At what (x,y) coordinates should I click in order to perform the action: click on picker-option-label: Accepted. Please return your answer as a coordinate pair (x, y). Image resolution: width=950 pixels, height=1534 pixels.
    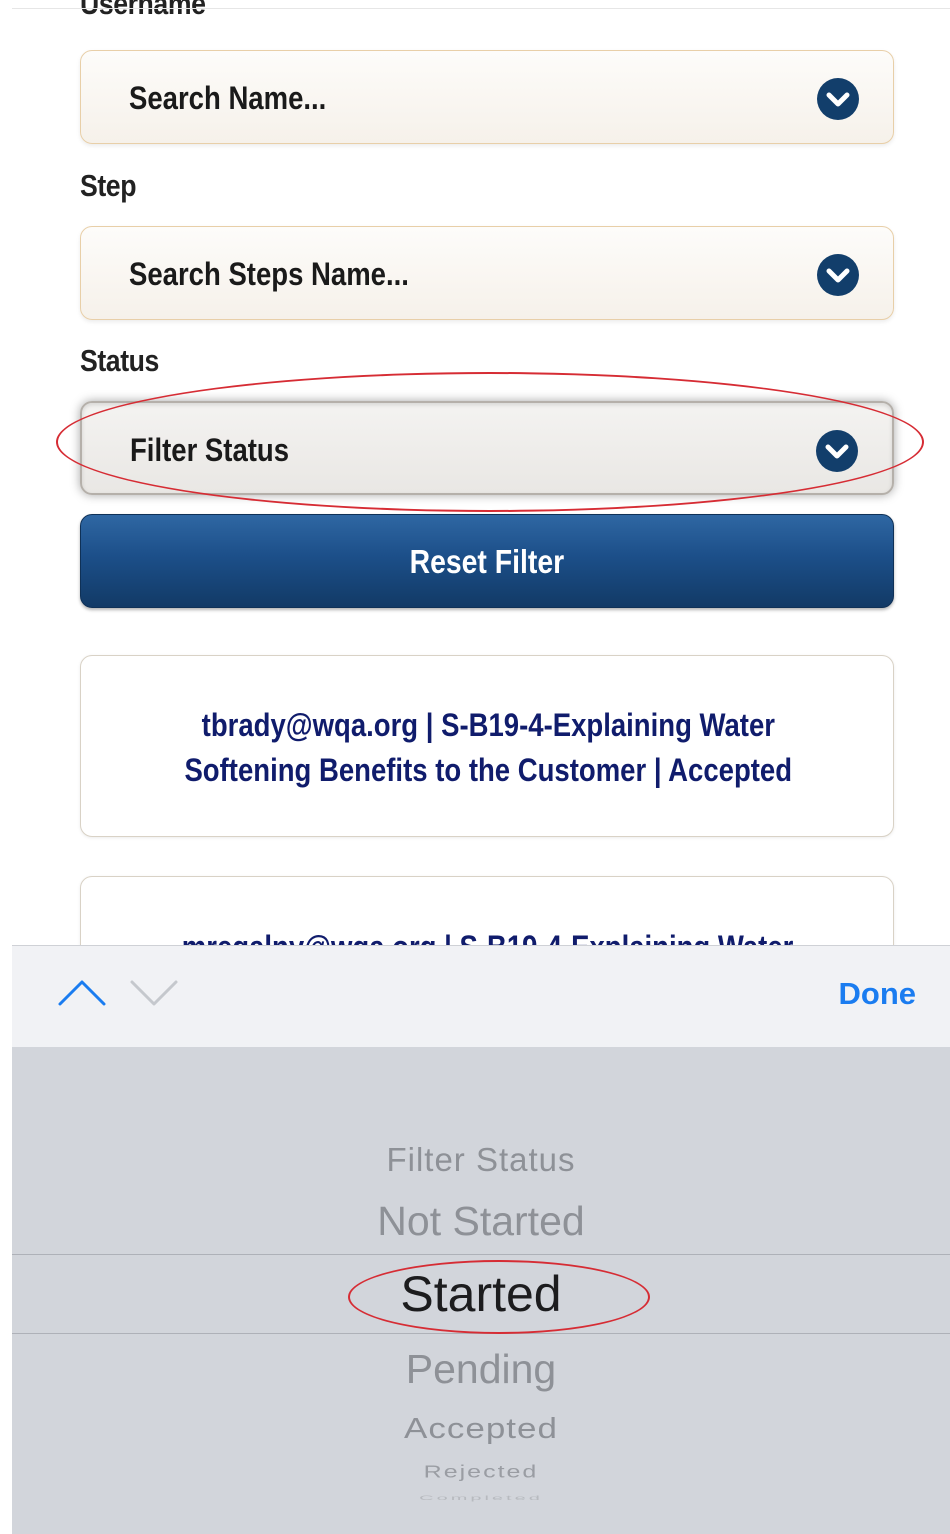
    Looking at the image, I should click on (481, 1428).